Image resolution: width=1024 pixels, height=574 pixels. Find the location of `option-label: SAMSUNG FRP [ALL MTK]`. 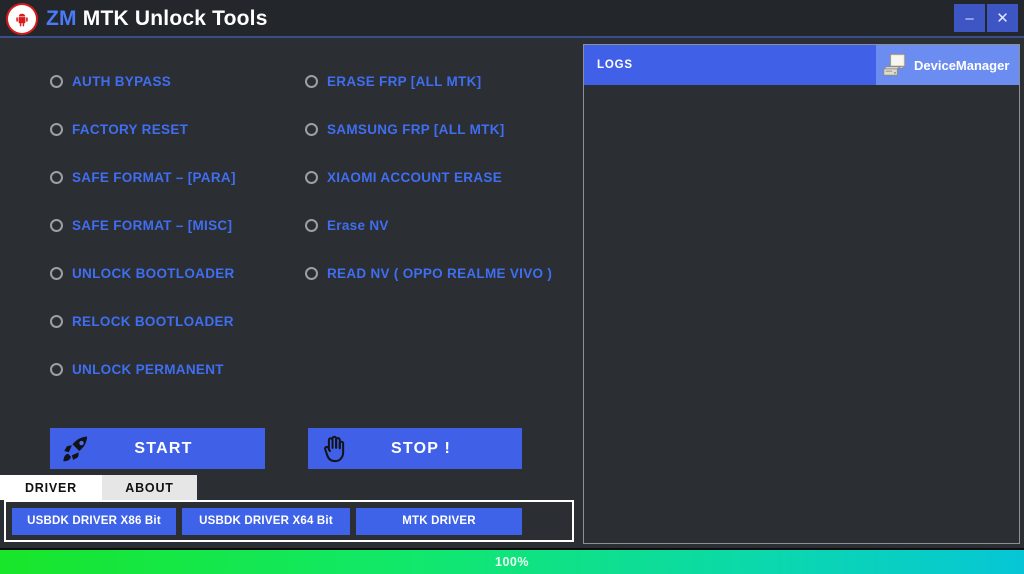

option-label: SAMSUNG FRP [ALL MTK] is located at coordinates (416, 129).